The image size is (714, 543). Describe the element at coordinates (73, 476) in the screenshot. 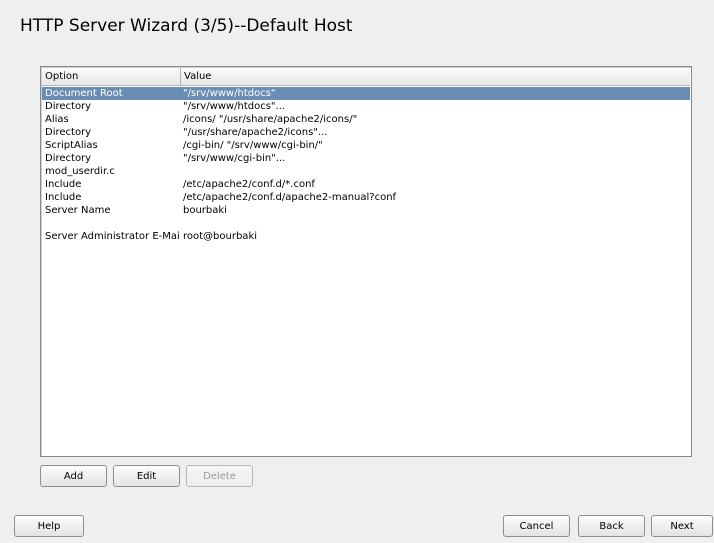

I see `add-button: Add` at that location.